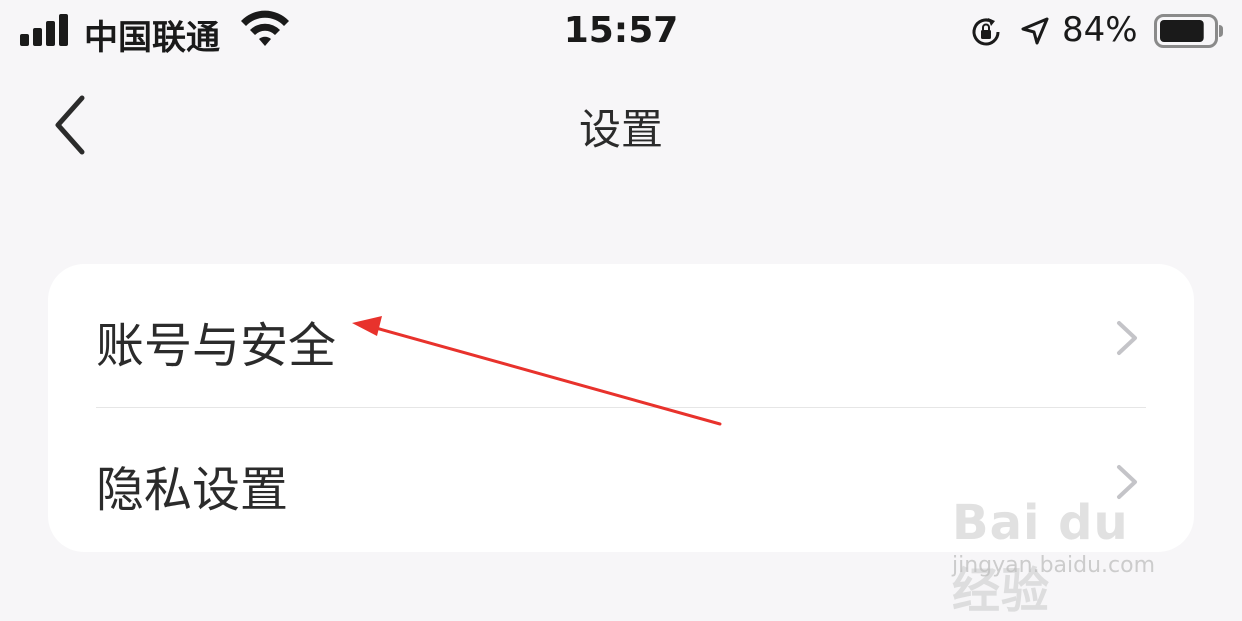 This screenshot has width=1242, height=621. I want to click on page-title: 设置, so click(620, 129).